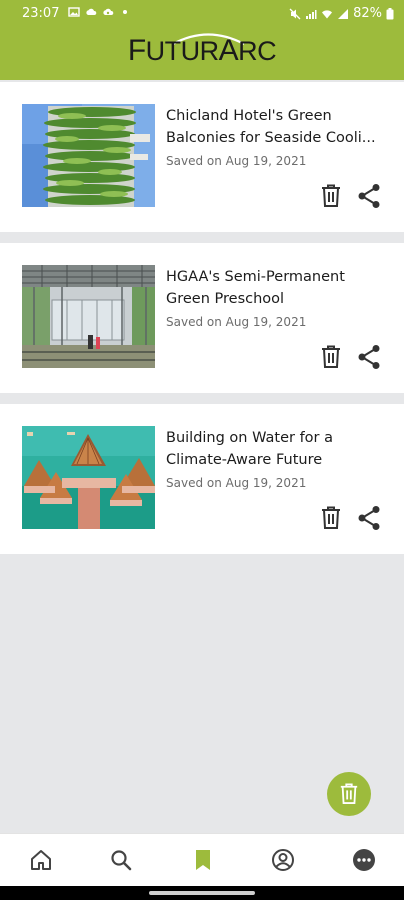 Image resolution: width=404 pixels, height=900 pixels. What do you see at coordinates (276, 288) in the screenshot?
I see `article-title: HGAA's Semi-Permanent Green Preschool` at bounding box center [276, 288].